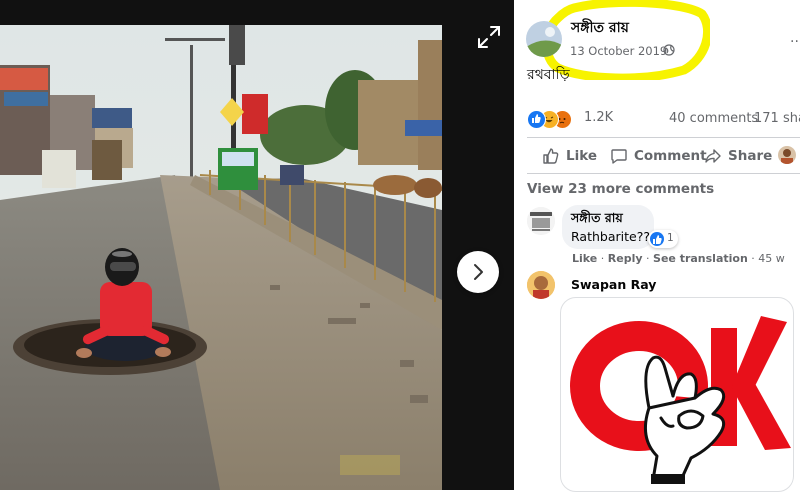 The width and height of the screenshot is (800, 492). Describe the element at coordinates (489, 37) in the screenshot. I see `expand-icon` at that location.